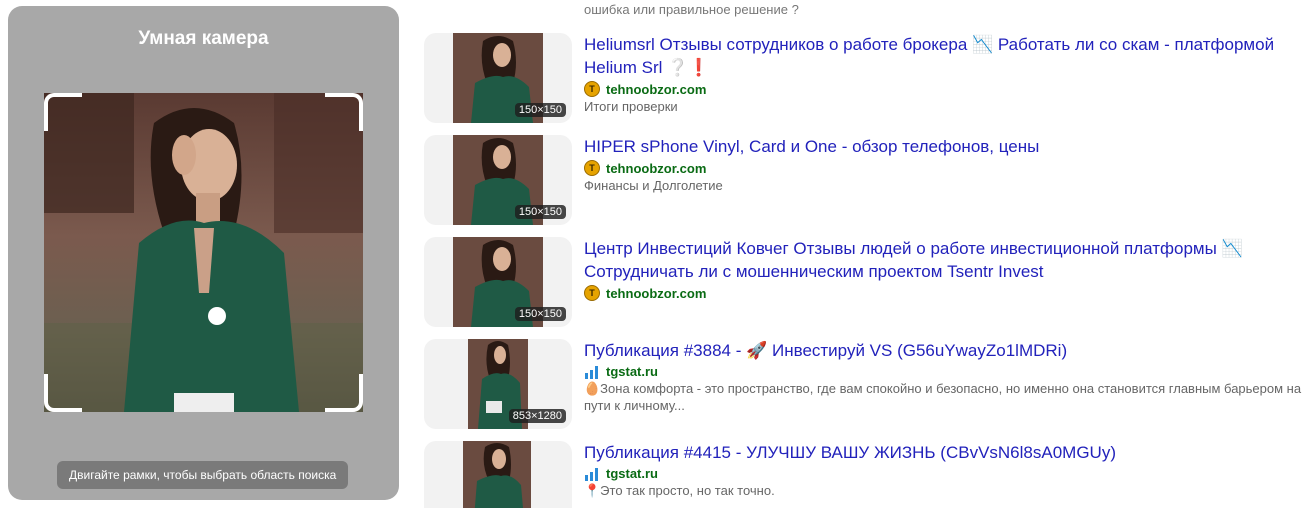  I want to click on crop-corner-top-left, so click(63, 112).